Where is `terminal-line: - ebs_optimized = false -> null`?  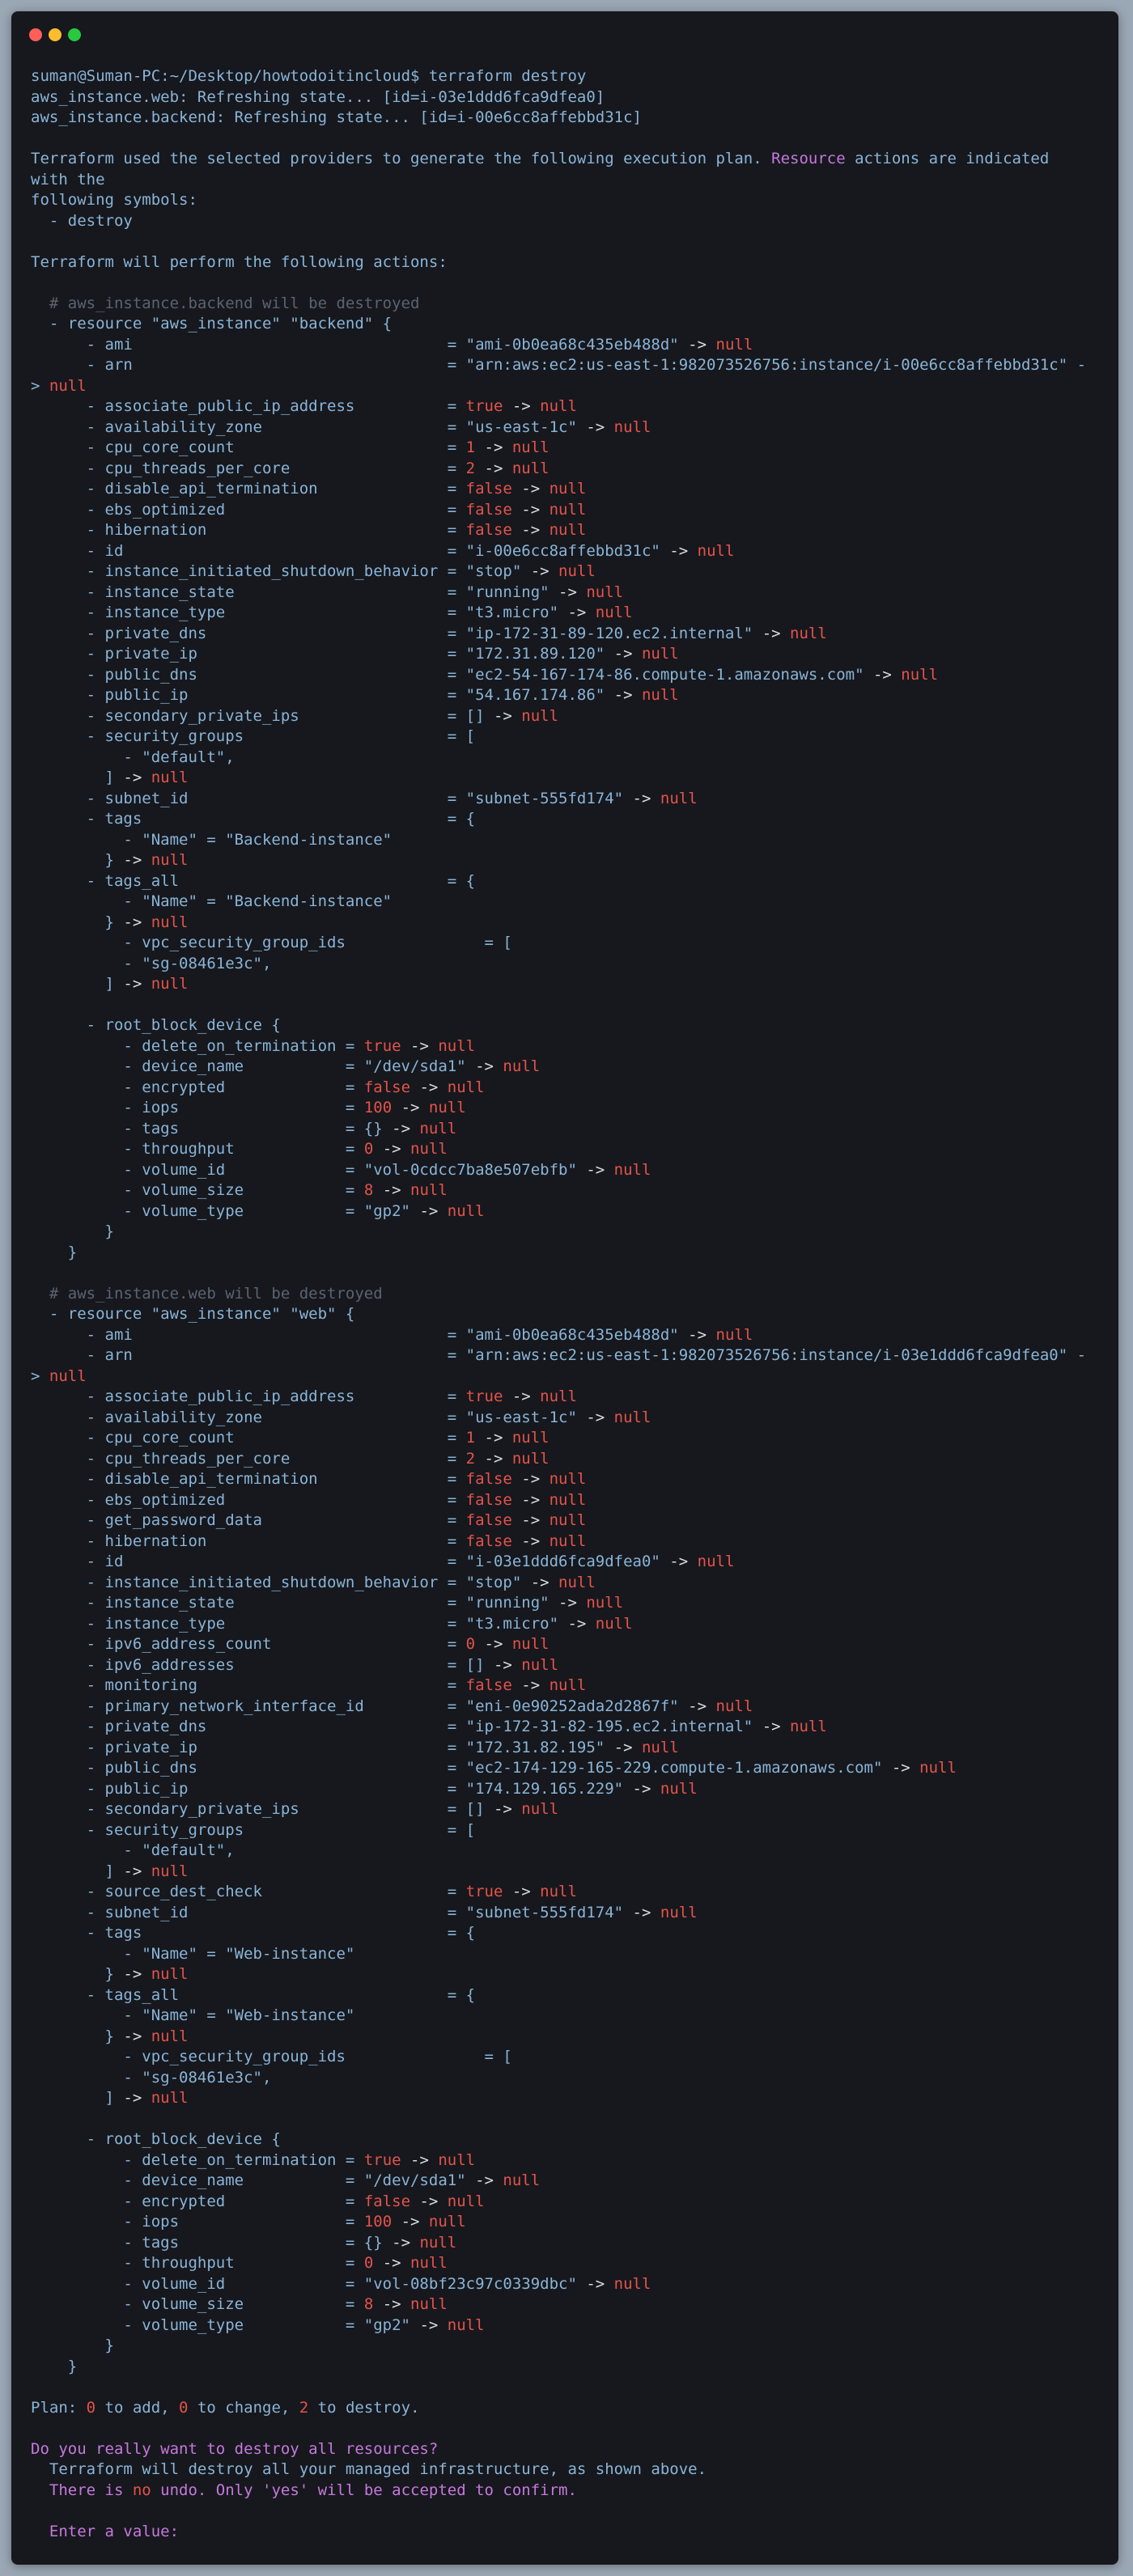
terminal-line: - ebs_optimized = false -> null is located at coordinates (565, 510).